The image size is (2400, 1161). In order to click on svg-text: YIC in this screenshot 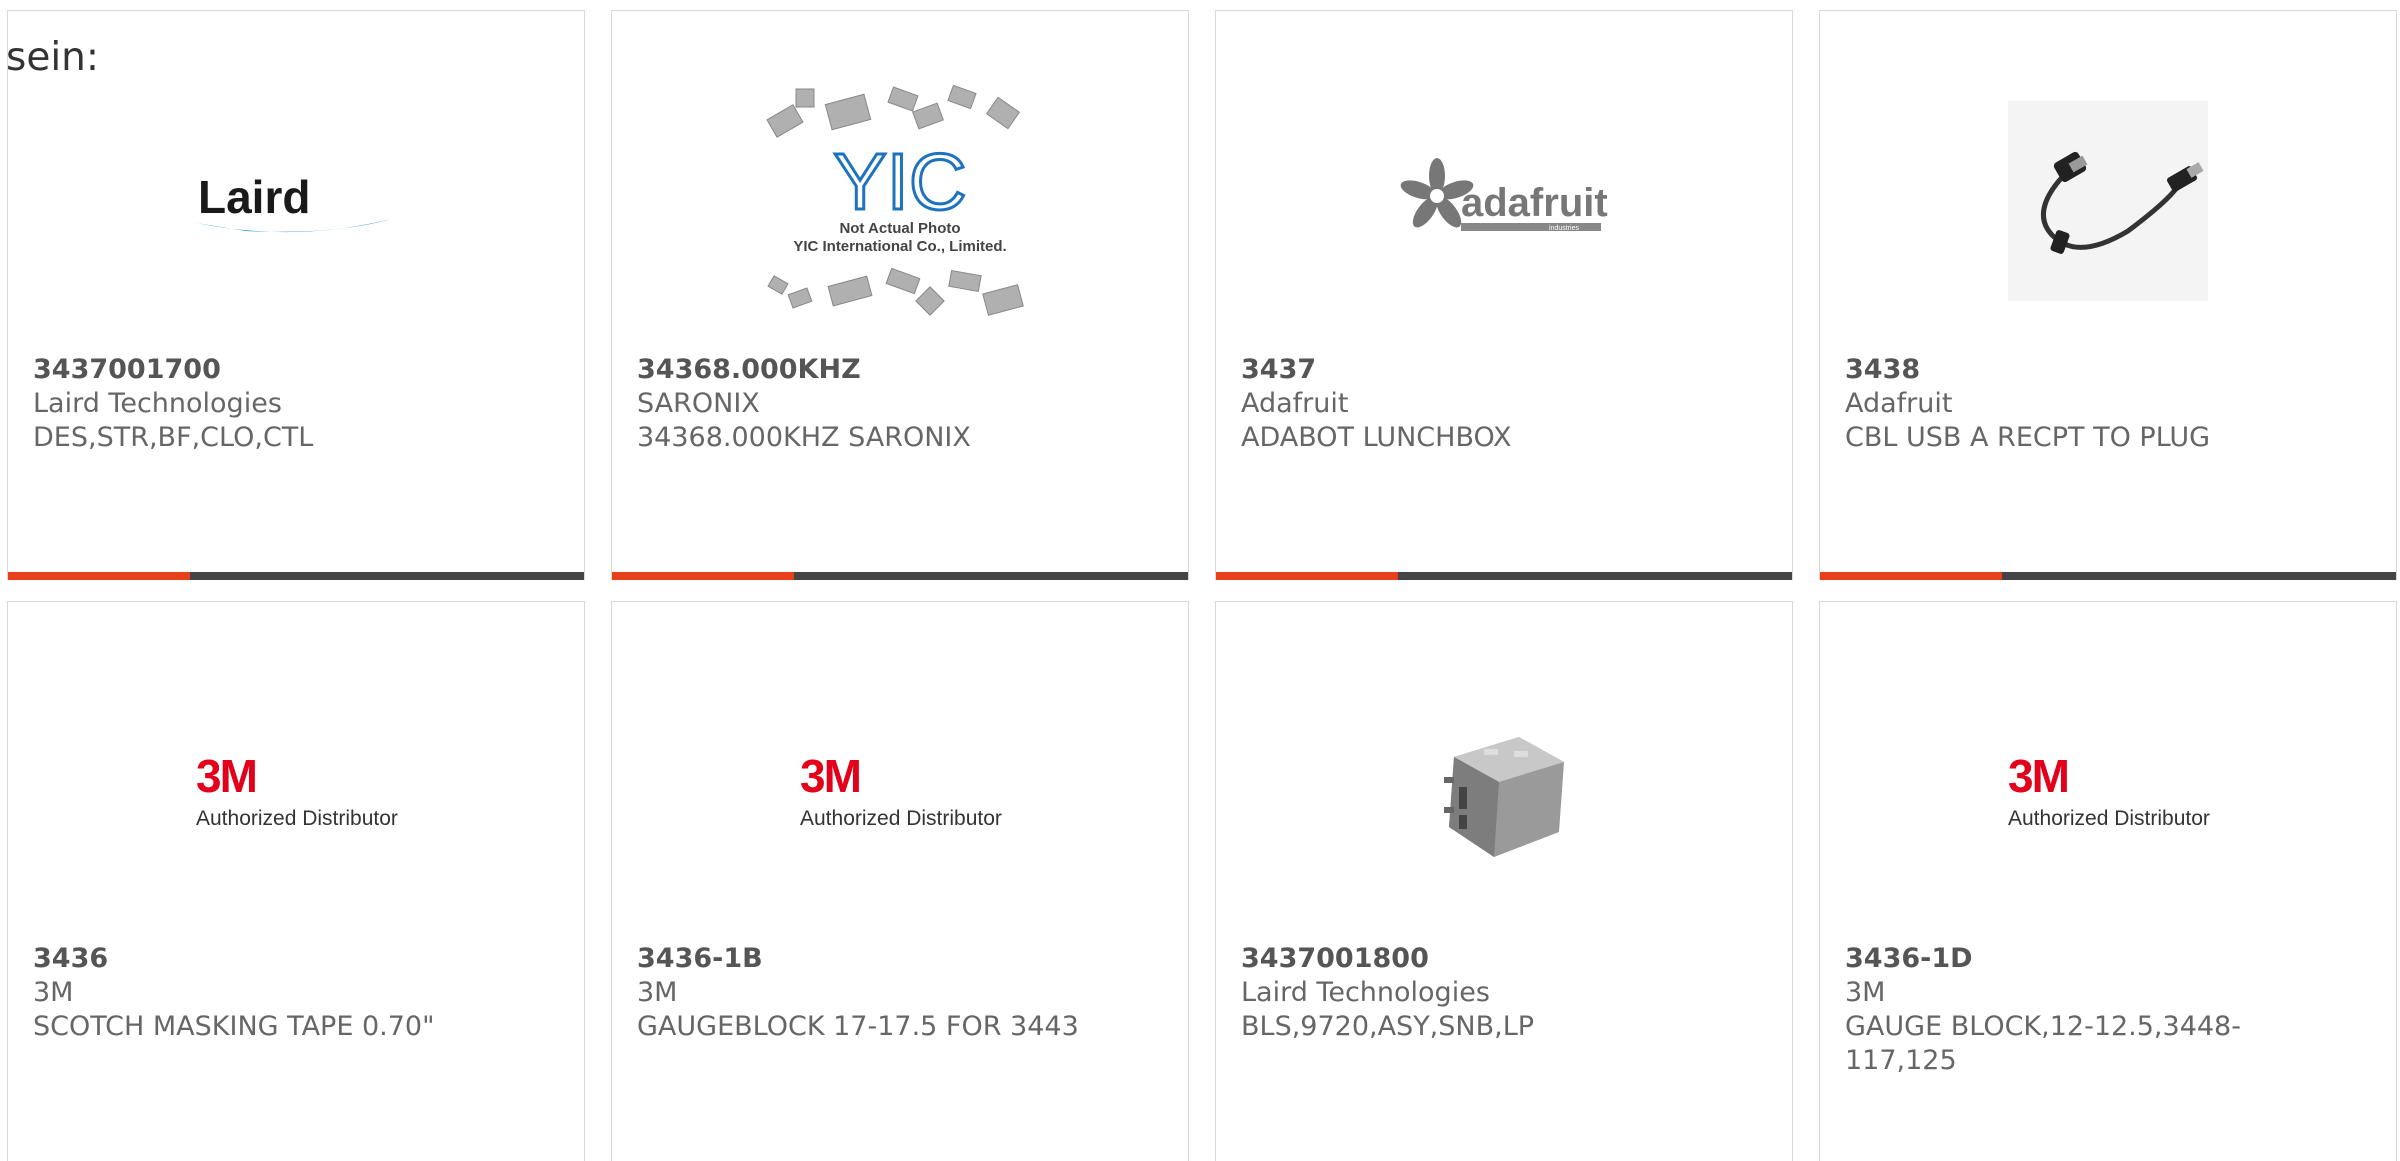, I will do `click(899, 181)`.